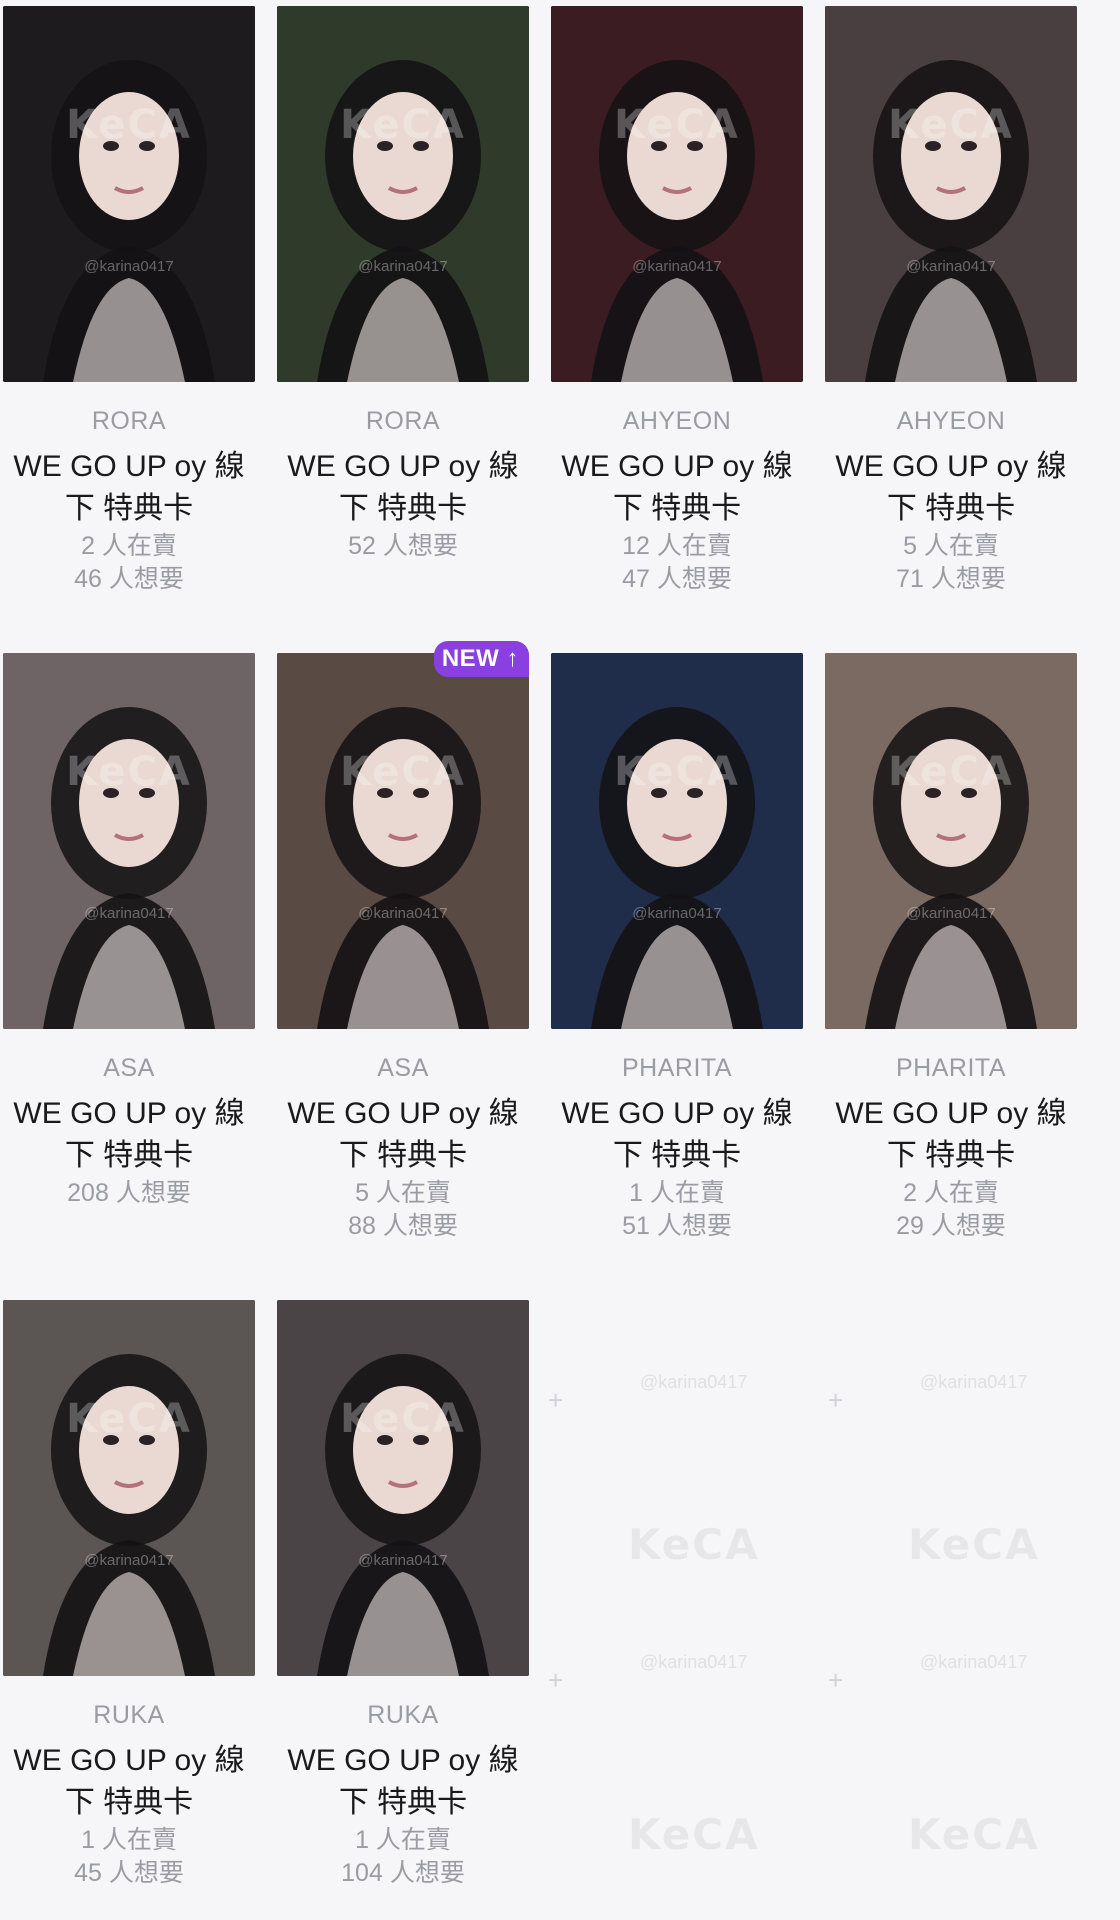  I want to click on want-count: 88 人想要, so click(403, 1226).